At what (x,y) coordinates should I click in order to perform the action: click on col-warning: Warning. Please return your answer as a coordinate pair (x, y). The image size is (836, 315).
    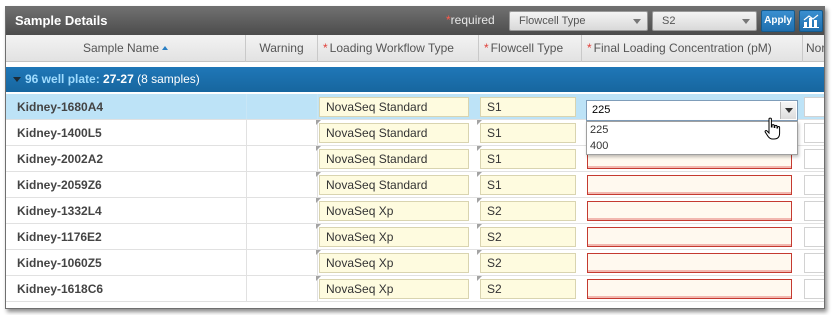
    Looking at the image, I should click on (282, 48).